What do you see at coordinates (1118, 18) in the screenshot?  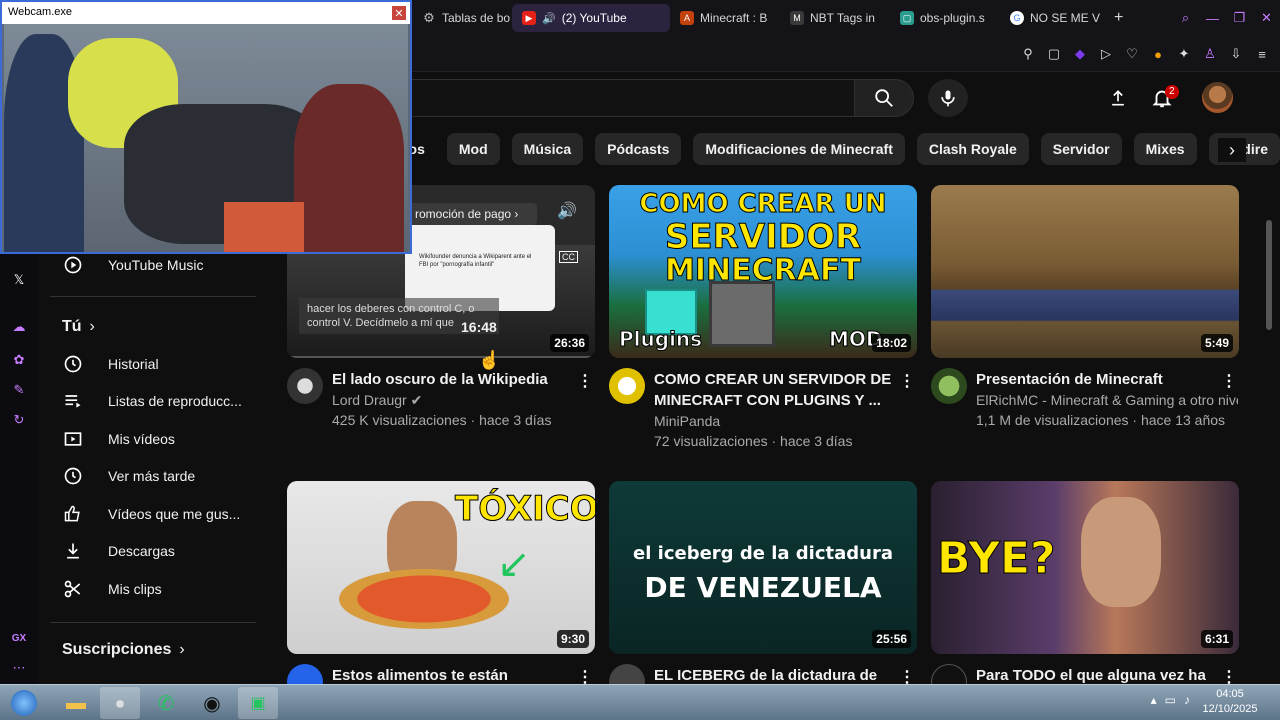 I see `new-tab-button: +` at bounding box center [1118, 18].